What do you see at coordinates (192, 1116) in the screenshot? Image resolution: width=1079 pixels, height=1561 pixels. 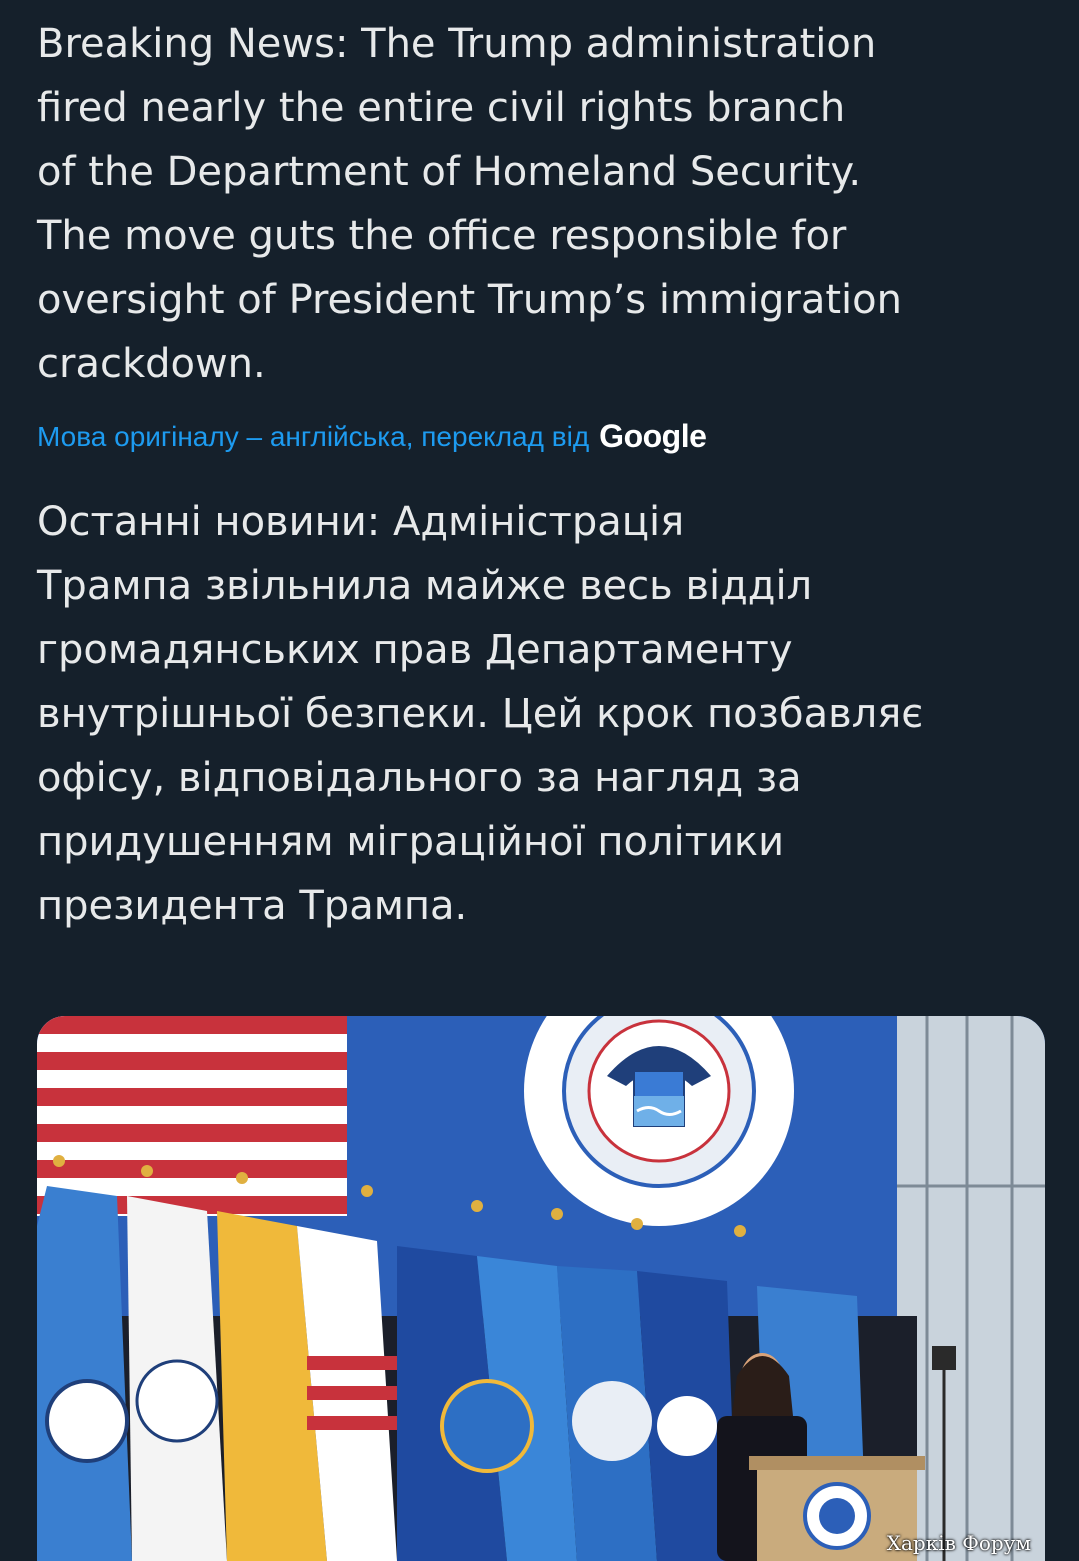 I see `us-flag-stripes` at bounding box center [192, 1116].